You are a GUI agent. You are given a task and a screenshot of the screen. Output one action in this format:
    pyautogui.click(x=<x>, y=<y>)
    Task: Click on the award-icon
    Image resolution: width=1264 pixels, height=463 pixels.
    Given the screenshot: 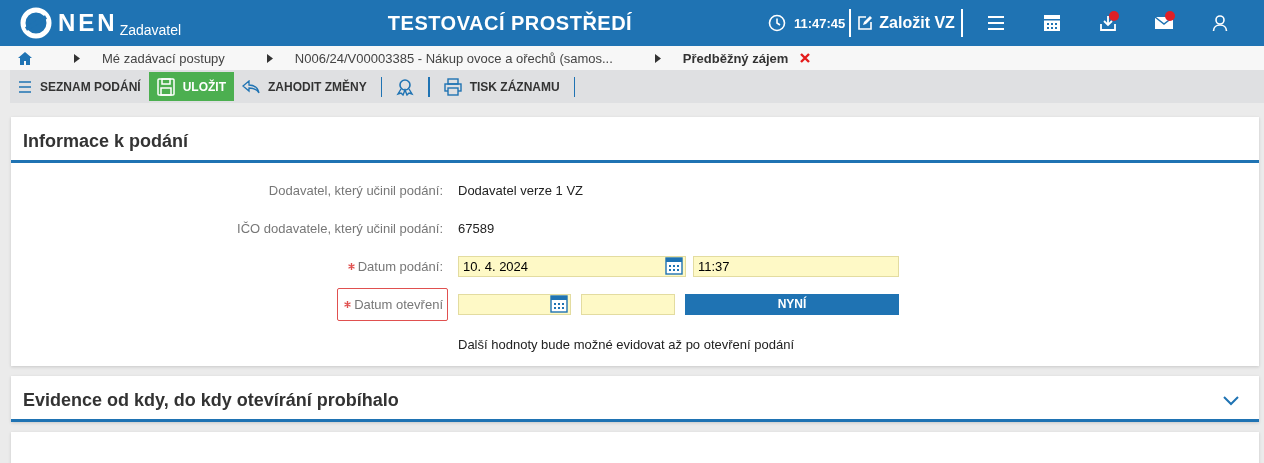 What is the action you would take?
    pyautogui.click(x=405, y=86)
    